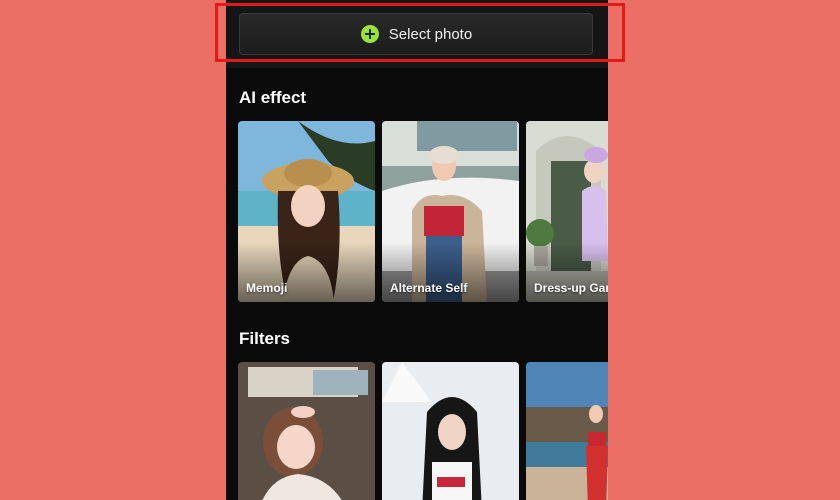 The image size is (840, 500). Describe the element at coordinates (571, 288) in the screenshot. I see `card-label: Dress-up Gar` at that location.